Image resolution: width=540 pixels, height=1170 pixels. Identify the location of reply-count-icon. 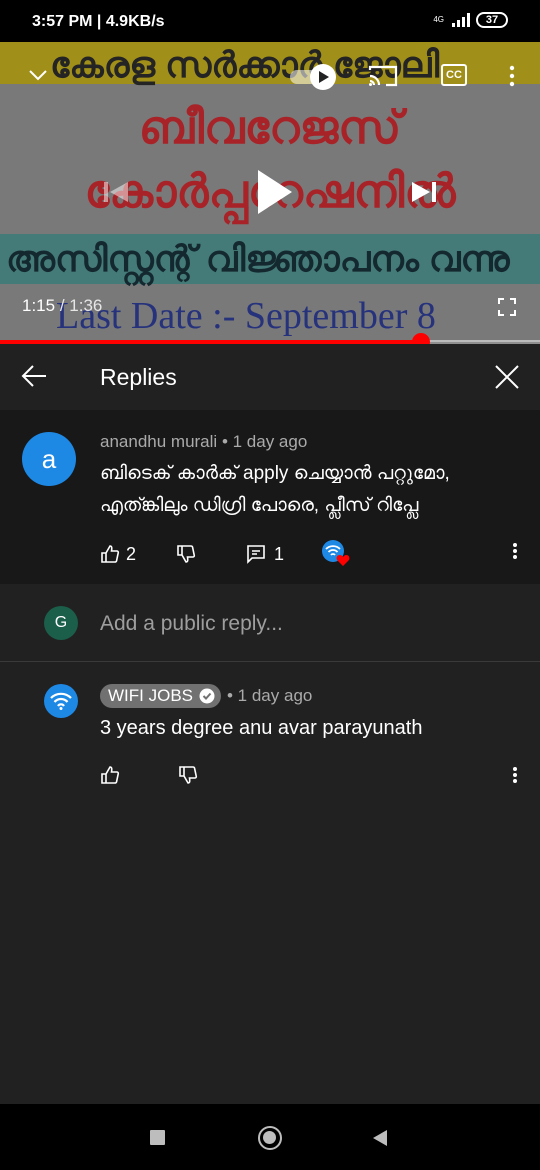
(256, 554).